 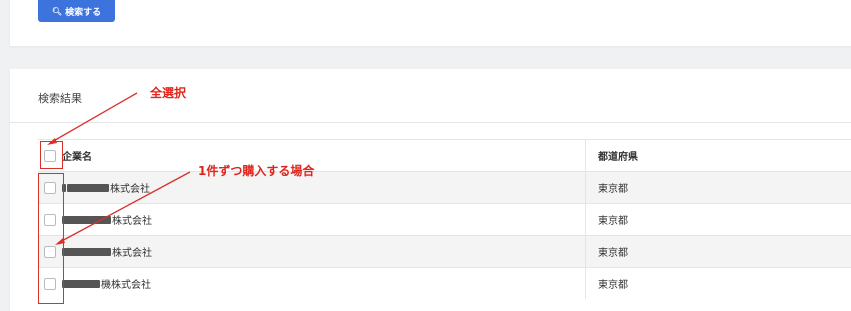 I want to click on annotation-individual-label: 1件ずつ購入する場合, so click(x=256, y=171).